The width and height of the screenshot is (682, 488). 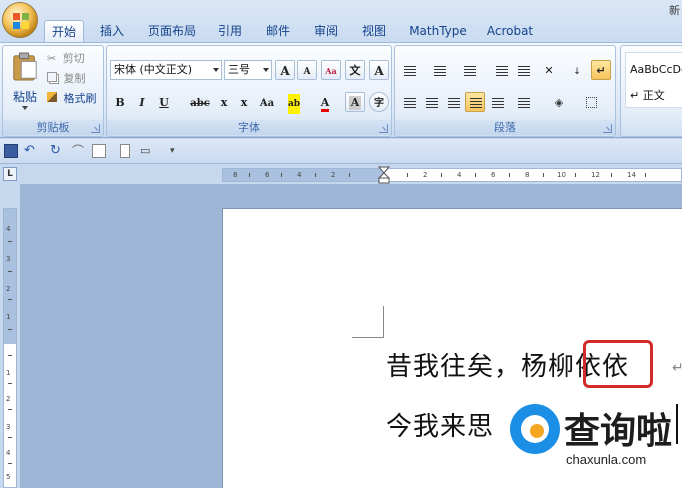 I want to click on increase-indent-button, so click(x=523, y=70).